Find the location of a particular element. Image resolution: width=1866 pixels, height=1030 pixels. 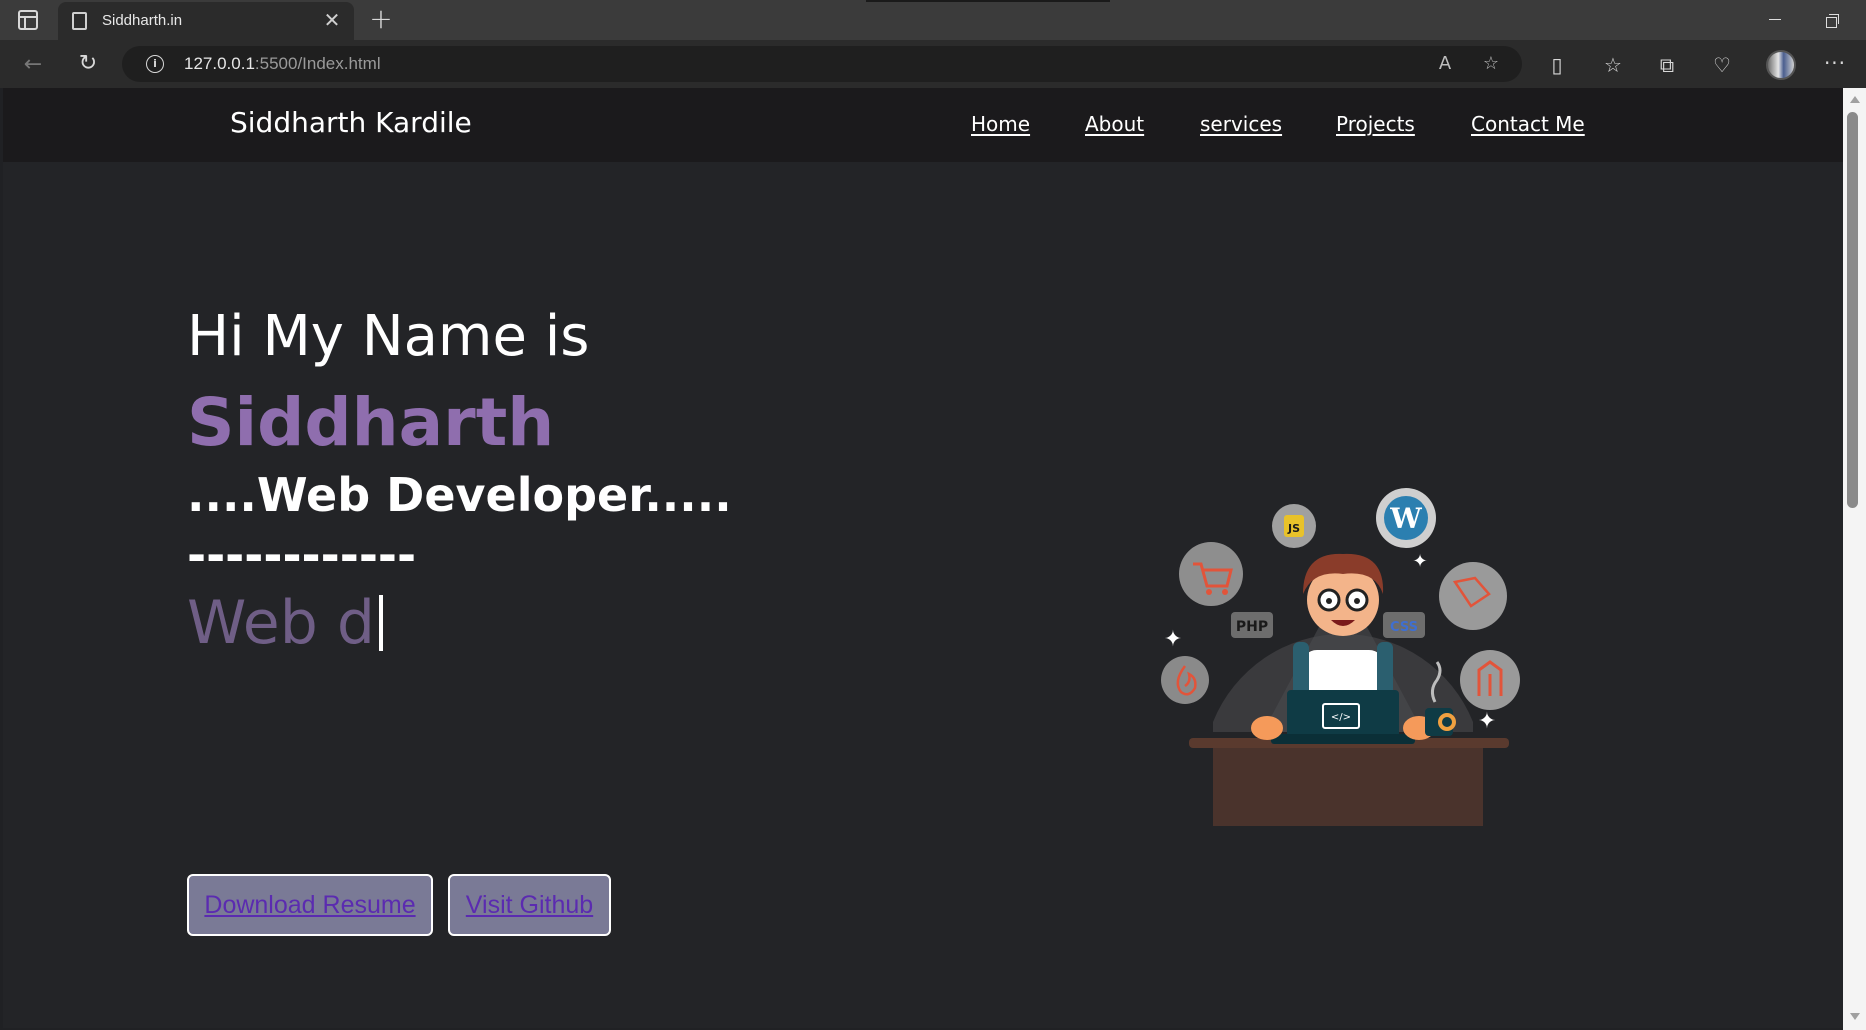

php-badge-label: PHP is located at coordinates (1252, 627).